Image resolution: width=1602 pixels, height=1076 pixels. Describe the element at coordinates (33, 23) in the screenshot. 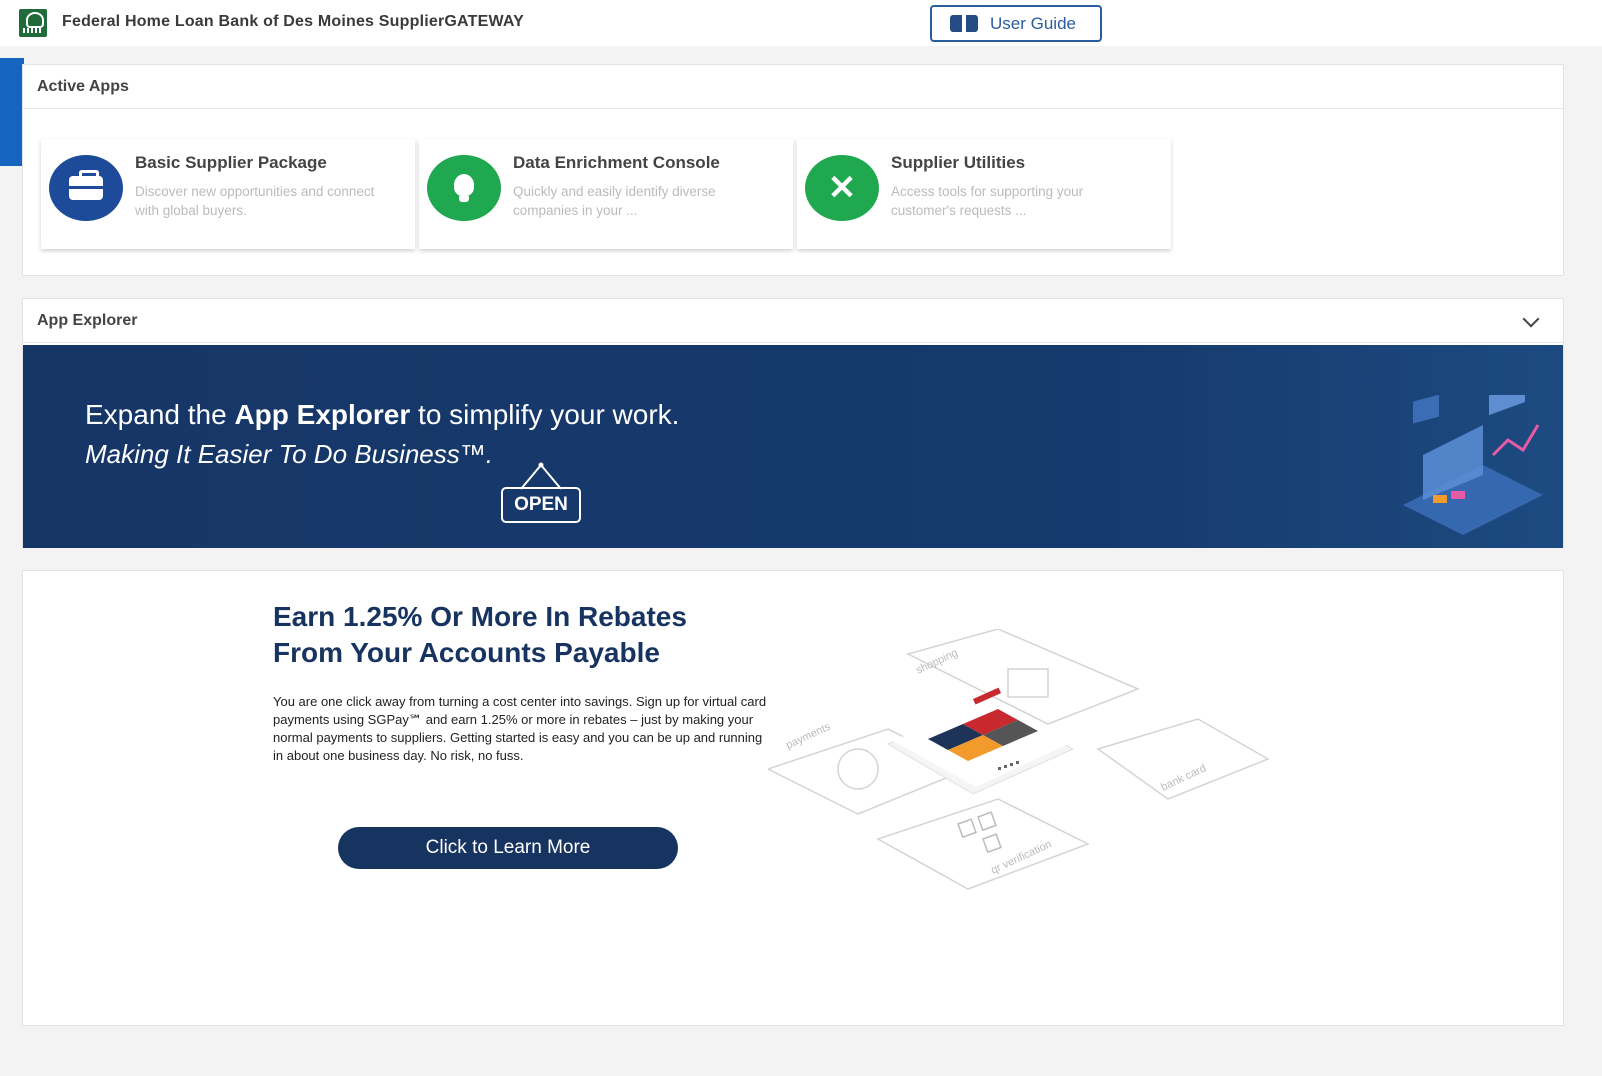

I see `fhlb-logo-icon` at that location.